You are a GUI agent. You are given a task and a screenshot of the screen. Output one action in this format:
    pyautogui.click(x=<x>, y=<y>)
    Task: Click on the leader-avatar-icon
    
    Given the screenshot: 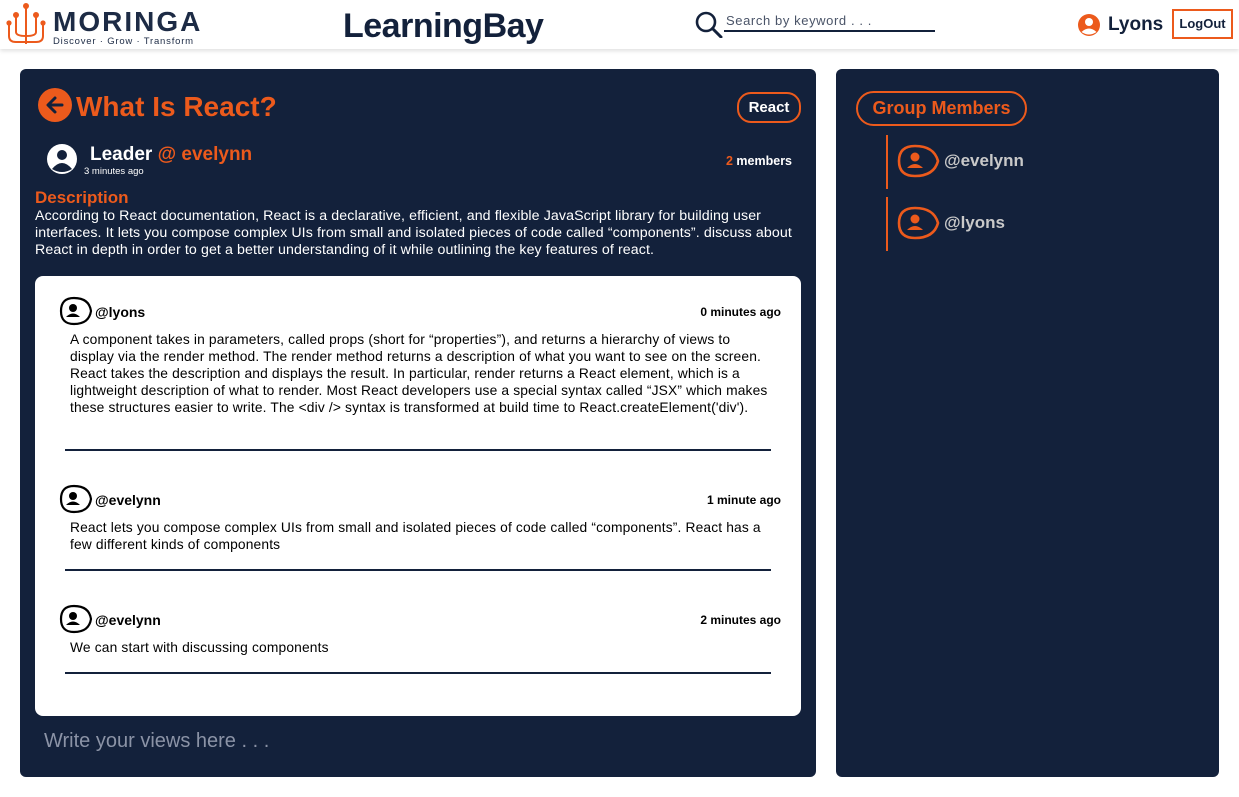 What is the action you would take?
    pyautogui.click(x=62, y=159)
    